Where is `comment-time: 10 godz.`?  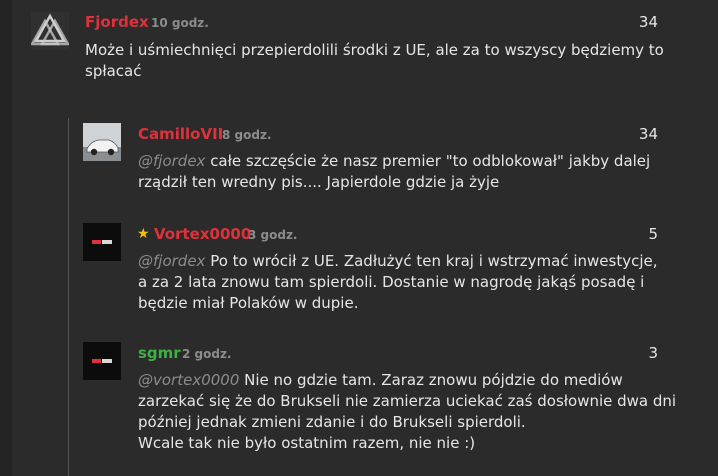 comment-time: 10 godz. is located at coordinates (180, 23).